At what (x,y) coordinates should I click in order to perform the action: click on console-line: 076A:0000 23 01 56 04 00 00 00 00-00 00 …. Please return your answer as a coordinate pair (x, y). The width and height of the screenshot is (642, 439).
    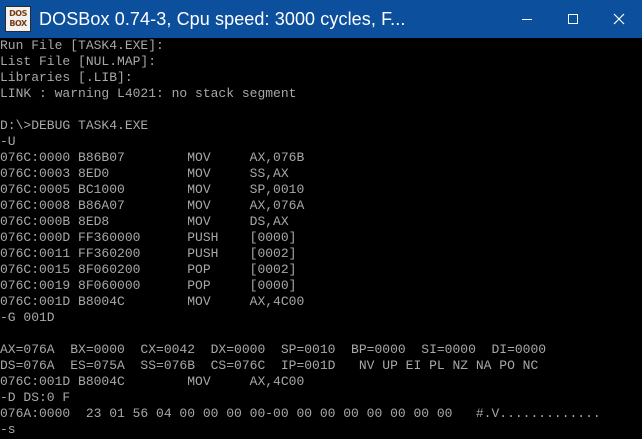
    Looking at the image, I should click on (300, 413).